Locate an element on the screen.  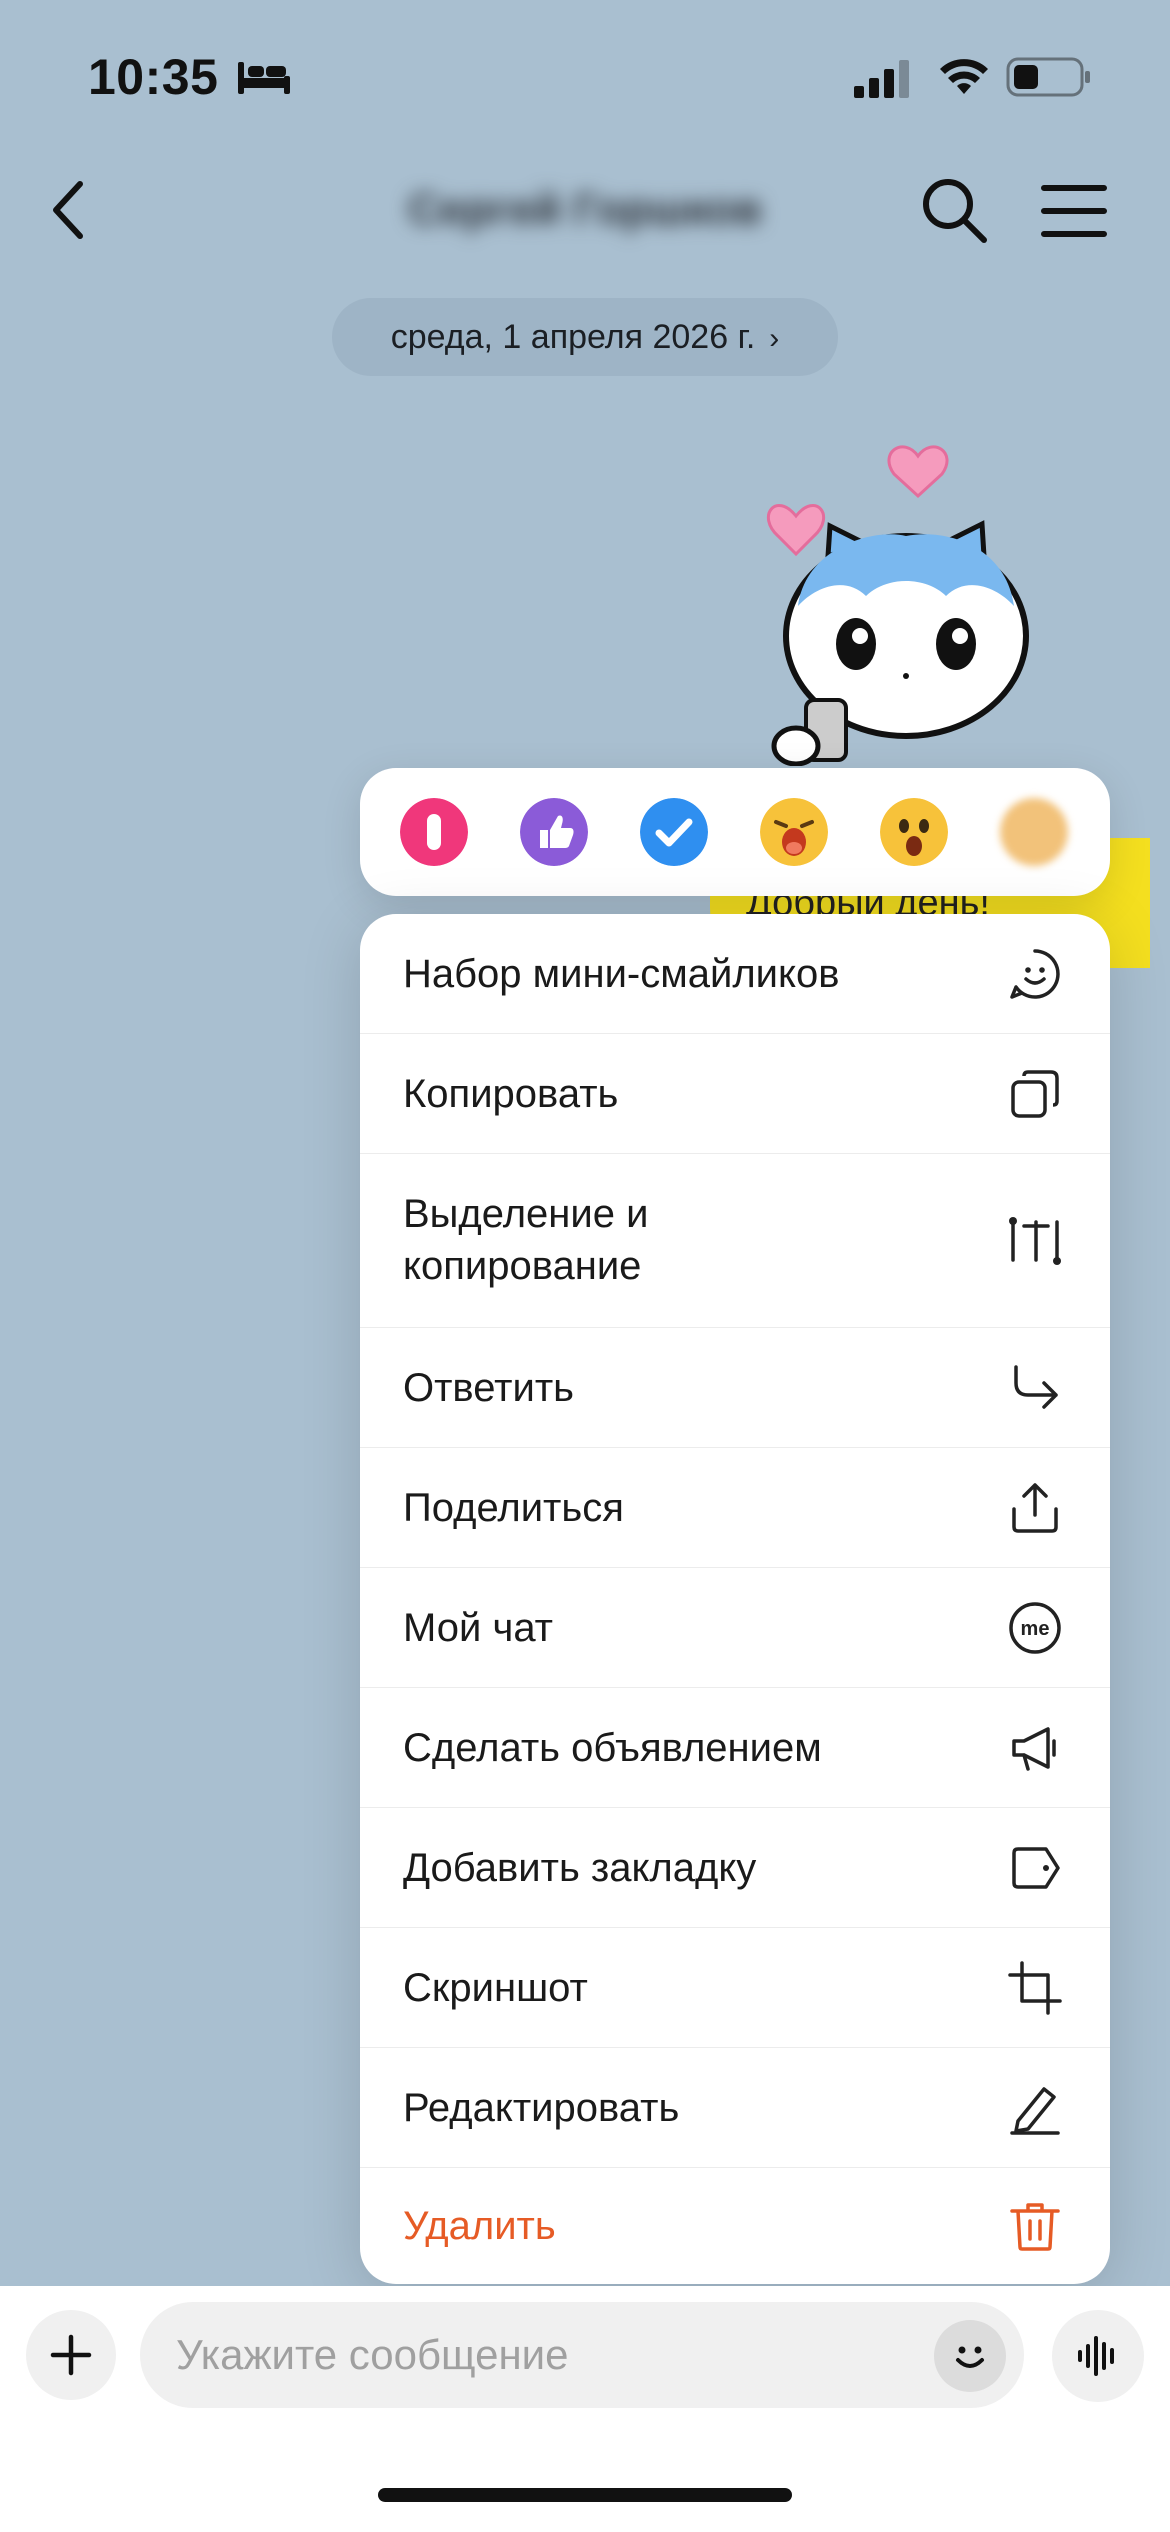
megaphone-icon is located at coordinates (1034, 1749).